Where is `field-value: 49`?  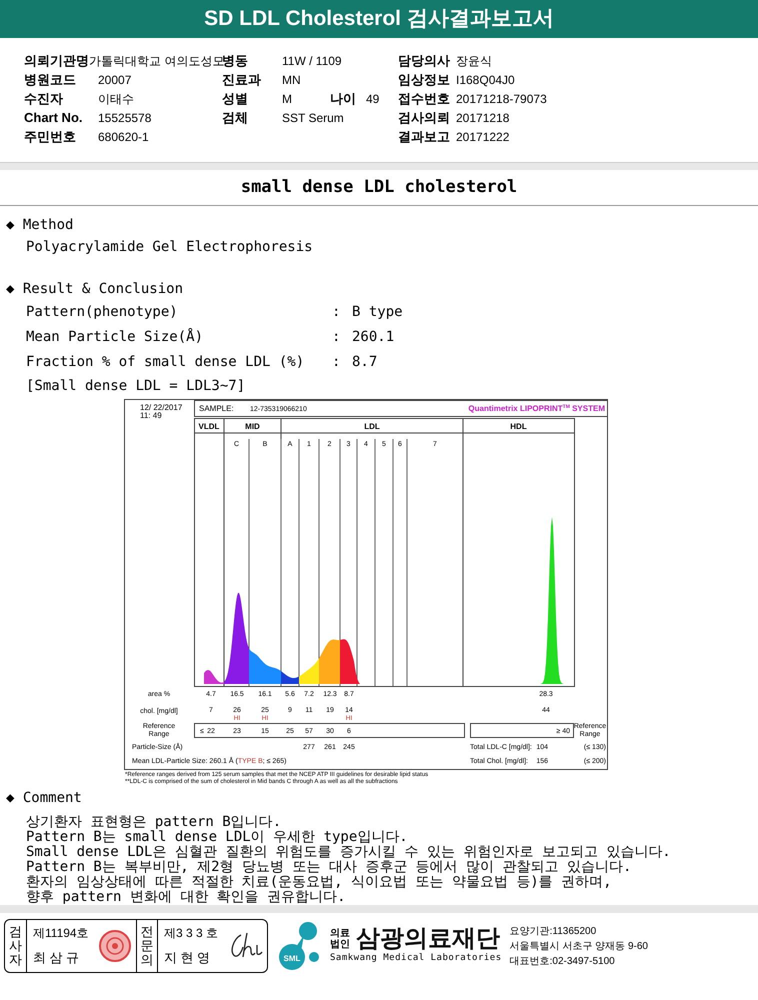
field-value: 49 is located at coordinates (373, 99).